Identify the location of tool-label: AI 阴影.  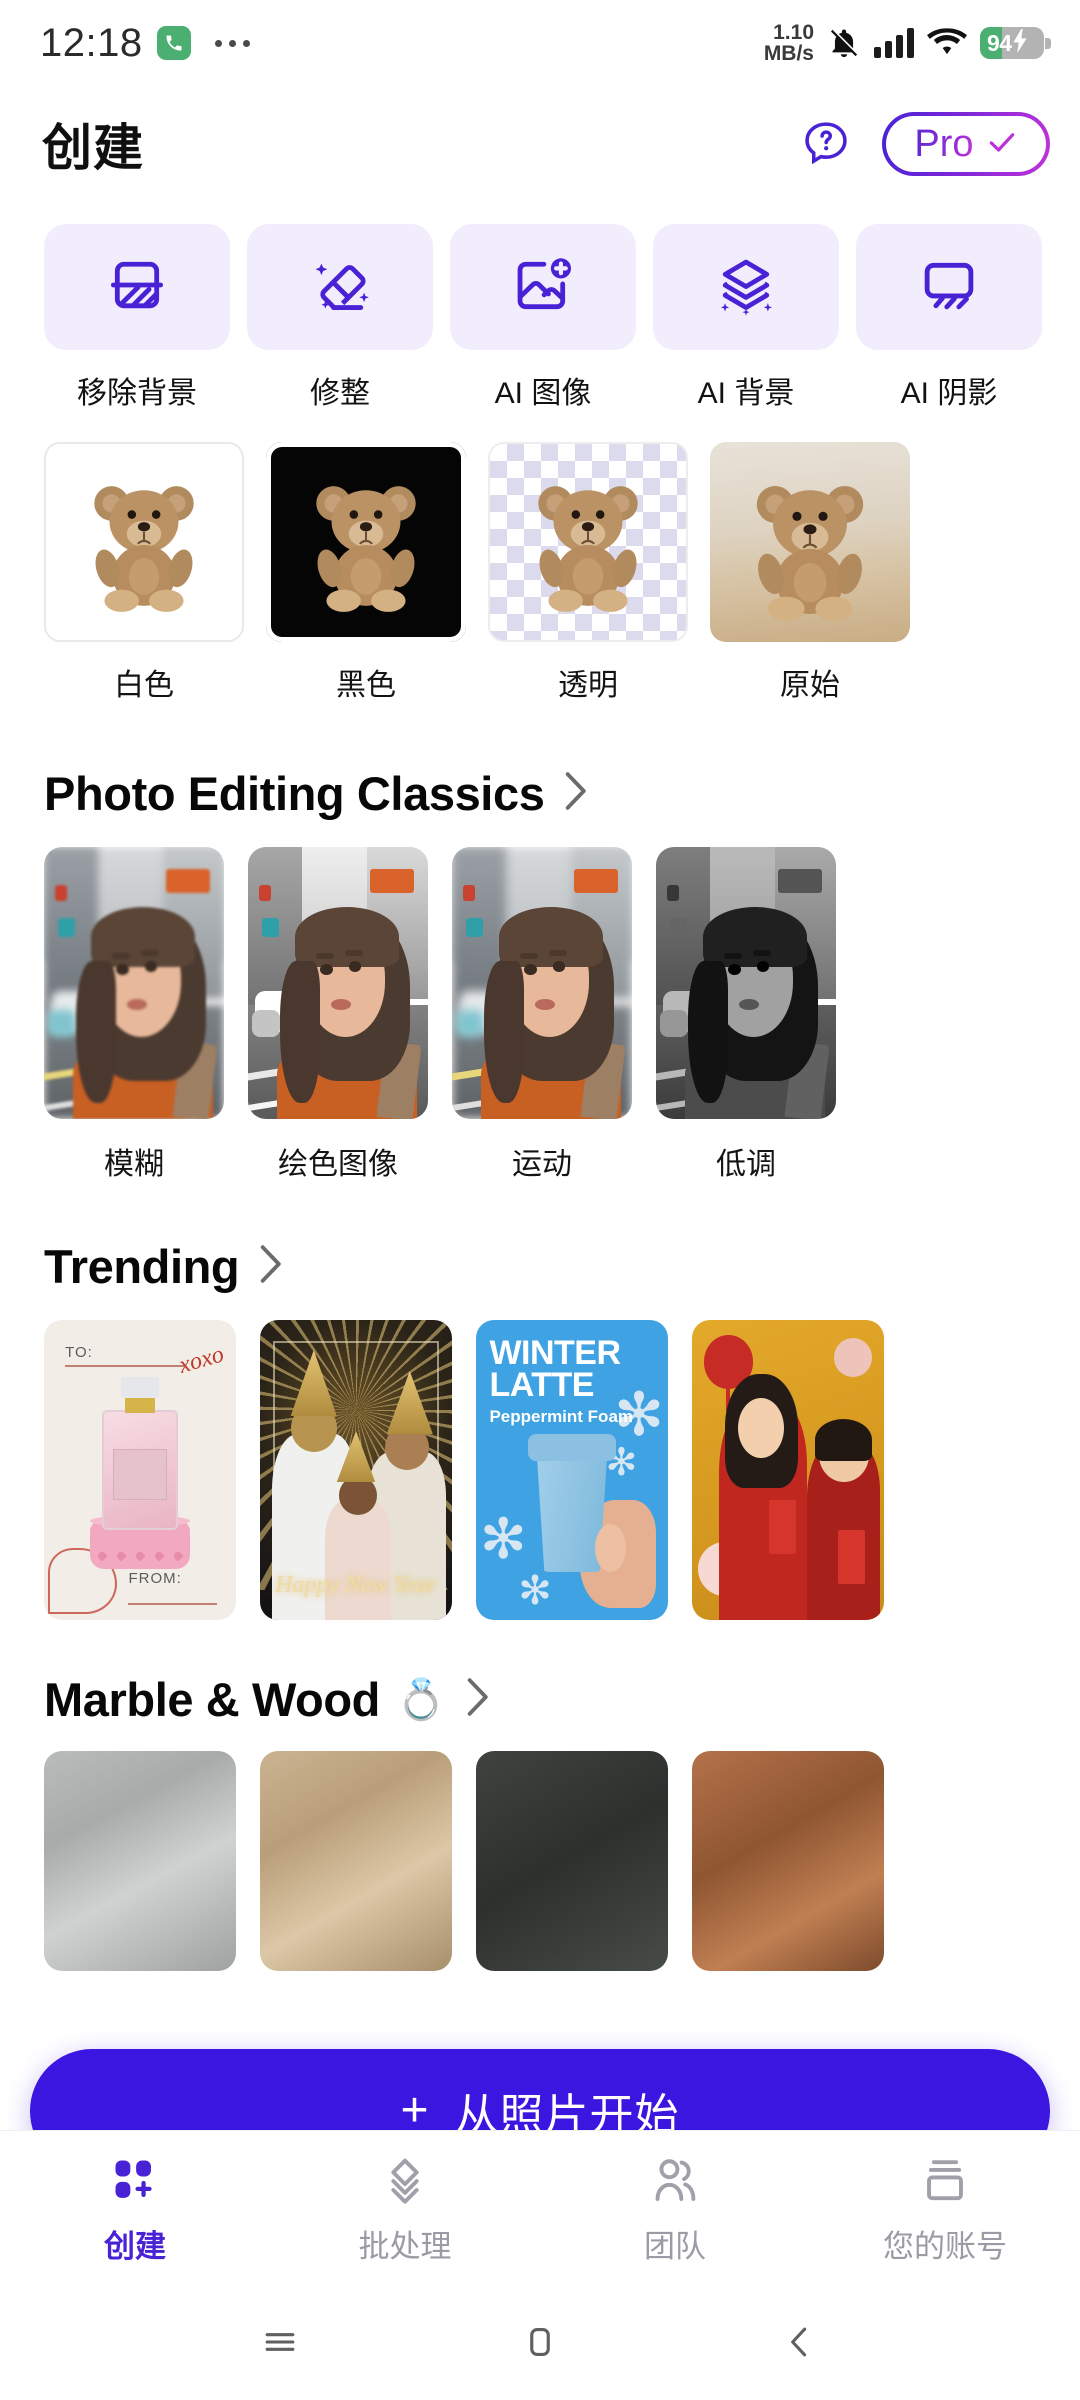
(949, 393).